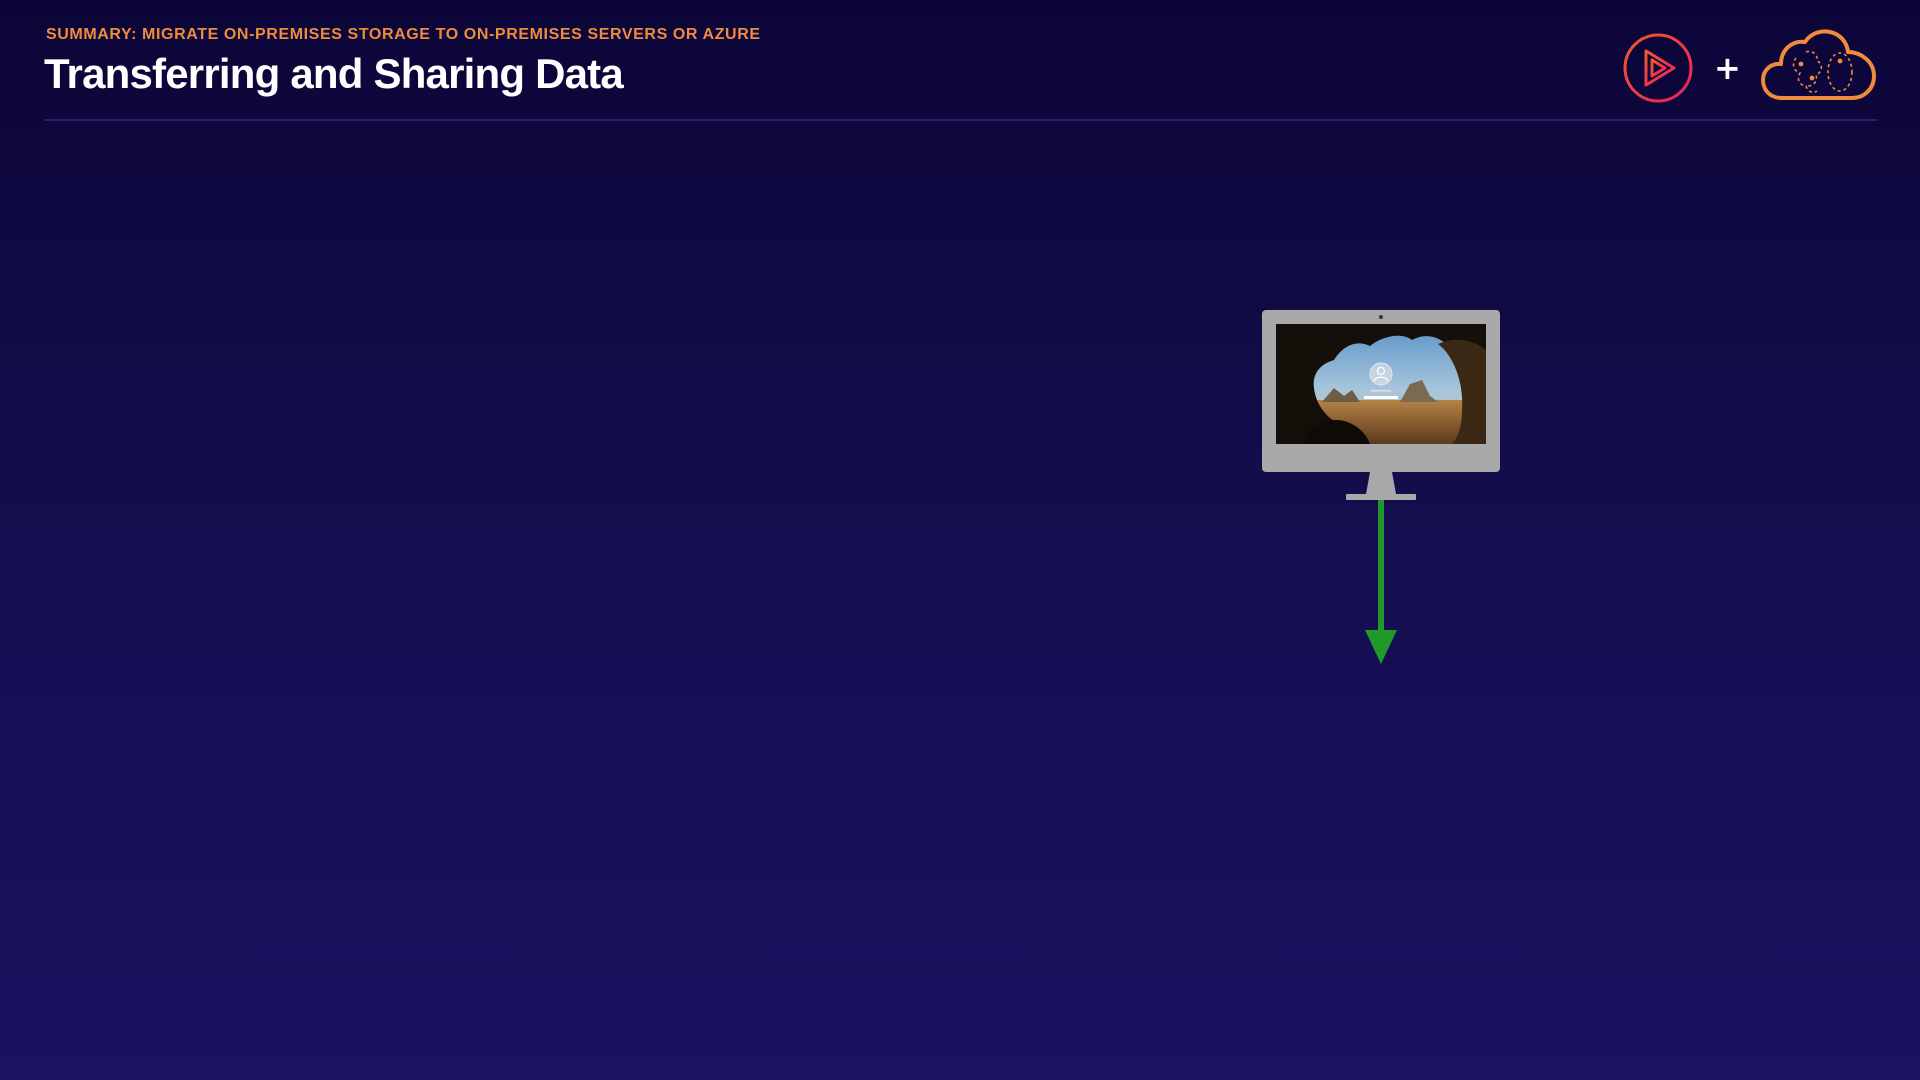  I want to click on desktop-computer-icon, so click(1381, 405).